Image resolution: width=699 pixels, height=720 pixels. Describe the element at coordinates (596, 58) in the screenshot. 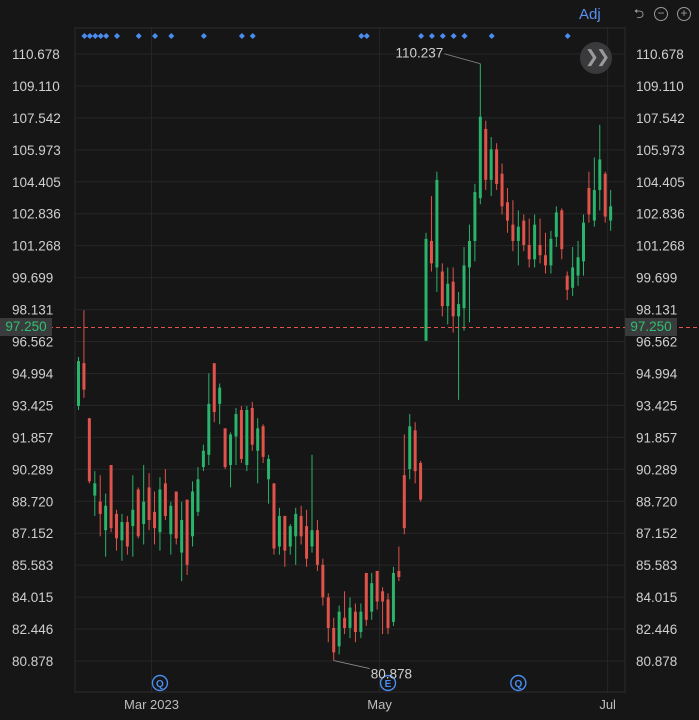

I see `fast-forward-icon: ❯❯` at that location.